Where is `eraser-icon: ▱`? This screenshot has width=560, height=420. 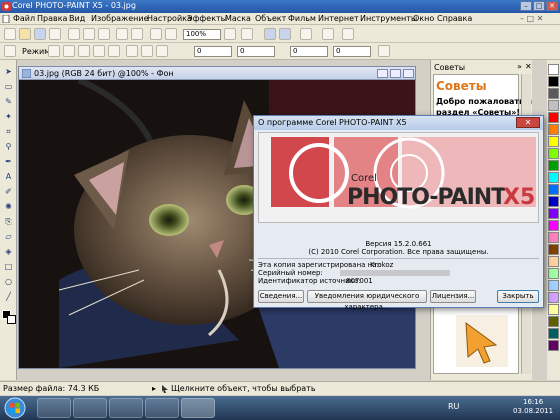 eraser-icon: ▱ is located at coordinates (8, 236).